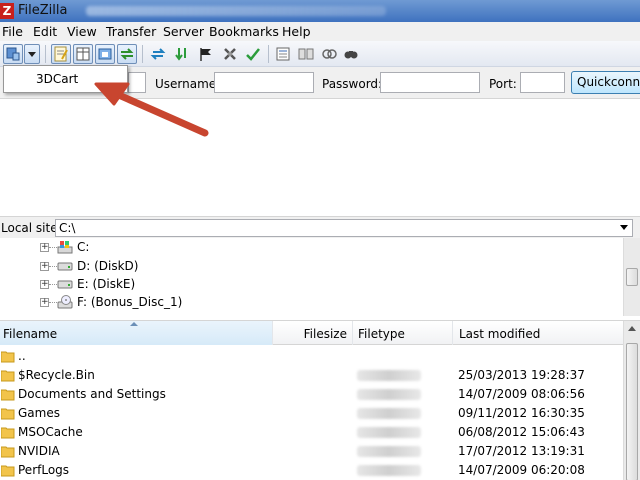 Image resolution: width=640 pixels, height=480 pixels. Describe the element at coordinates (296, 31) in the screenshot. I see `menu-help: Help` at that location.